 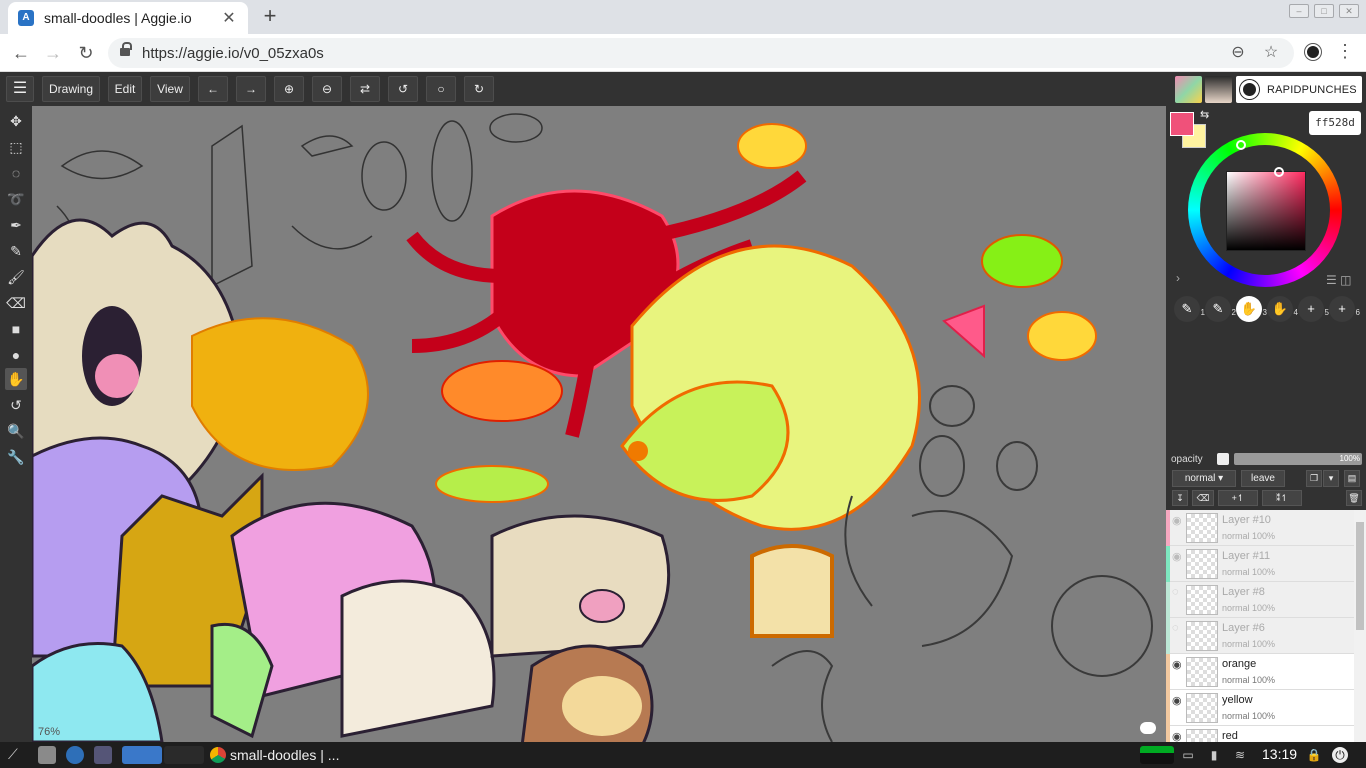 What do you see at coordinates (1178, 278) in the screenshot?
I see `chevron-right-icon: ›` at bounding box center [1178, 278].